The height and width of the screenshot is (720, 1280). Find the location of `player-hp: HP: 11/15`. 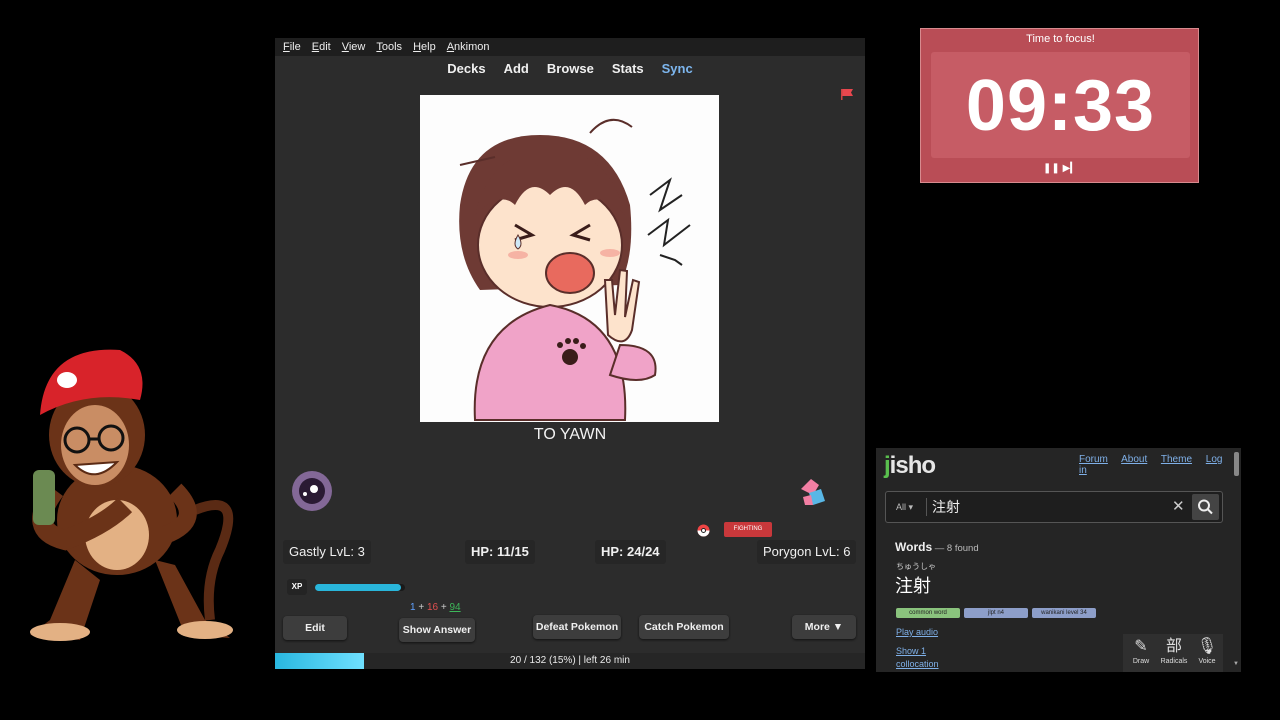

player-hp: HP: 11/15 is located at coordinates (500, 552).